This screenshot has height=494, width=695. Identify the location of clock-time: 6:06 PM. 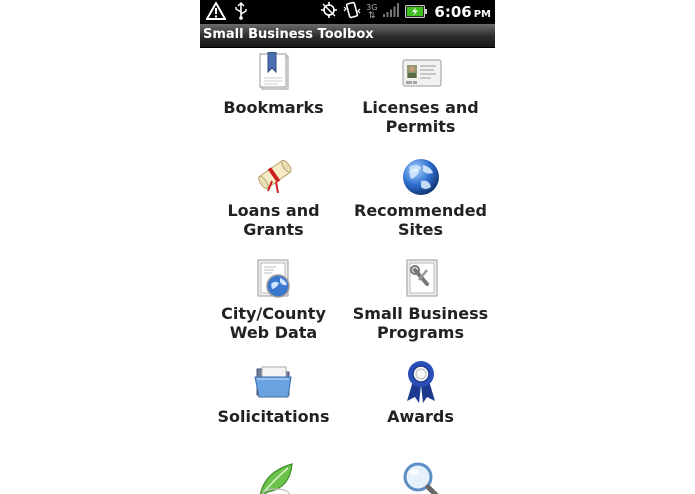
(462, 12).